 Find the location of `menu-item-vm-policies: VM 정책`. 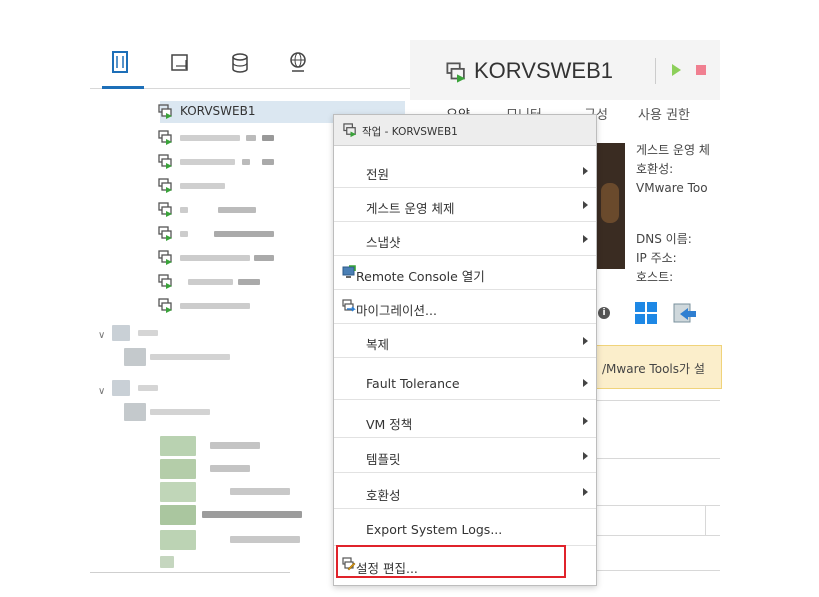

menu-item-vm-policies: VM 정책 is located at coordinates (465, 420).